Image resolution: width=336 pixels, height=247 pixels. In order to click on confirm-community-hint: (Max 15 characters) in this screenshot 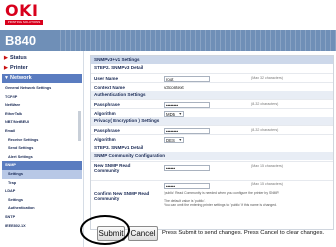, I will do `click(267, 184)`.